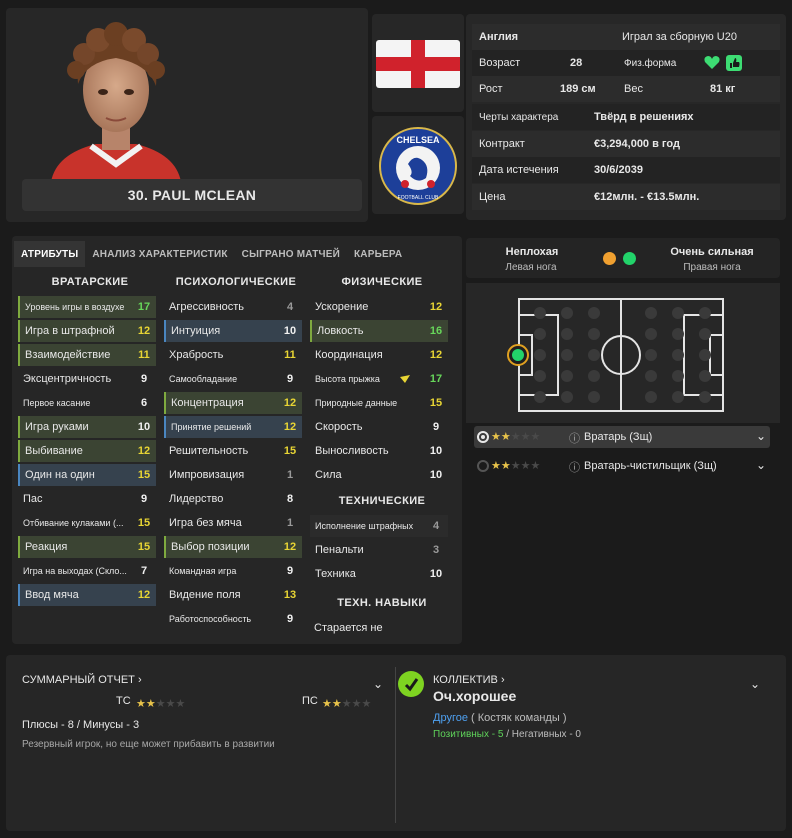 This screenshot has height=838, width=792. I want to click on attribute-row: Храбрость 11, so click(233, 355).